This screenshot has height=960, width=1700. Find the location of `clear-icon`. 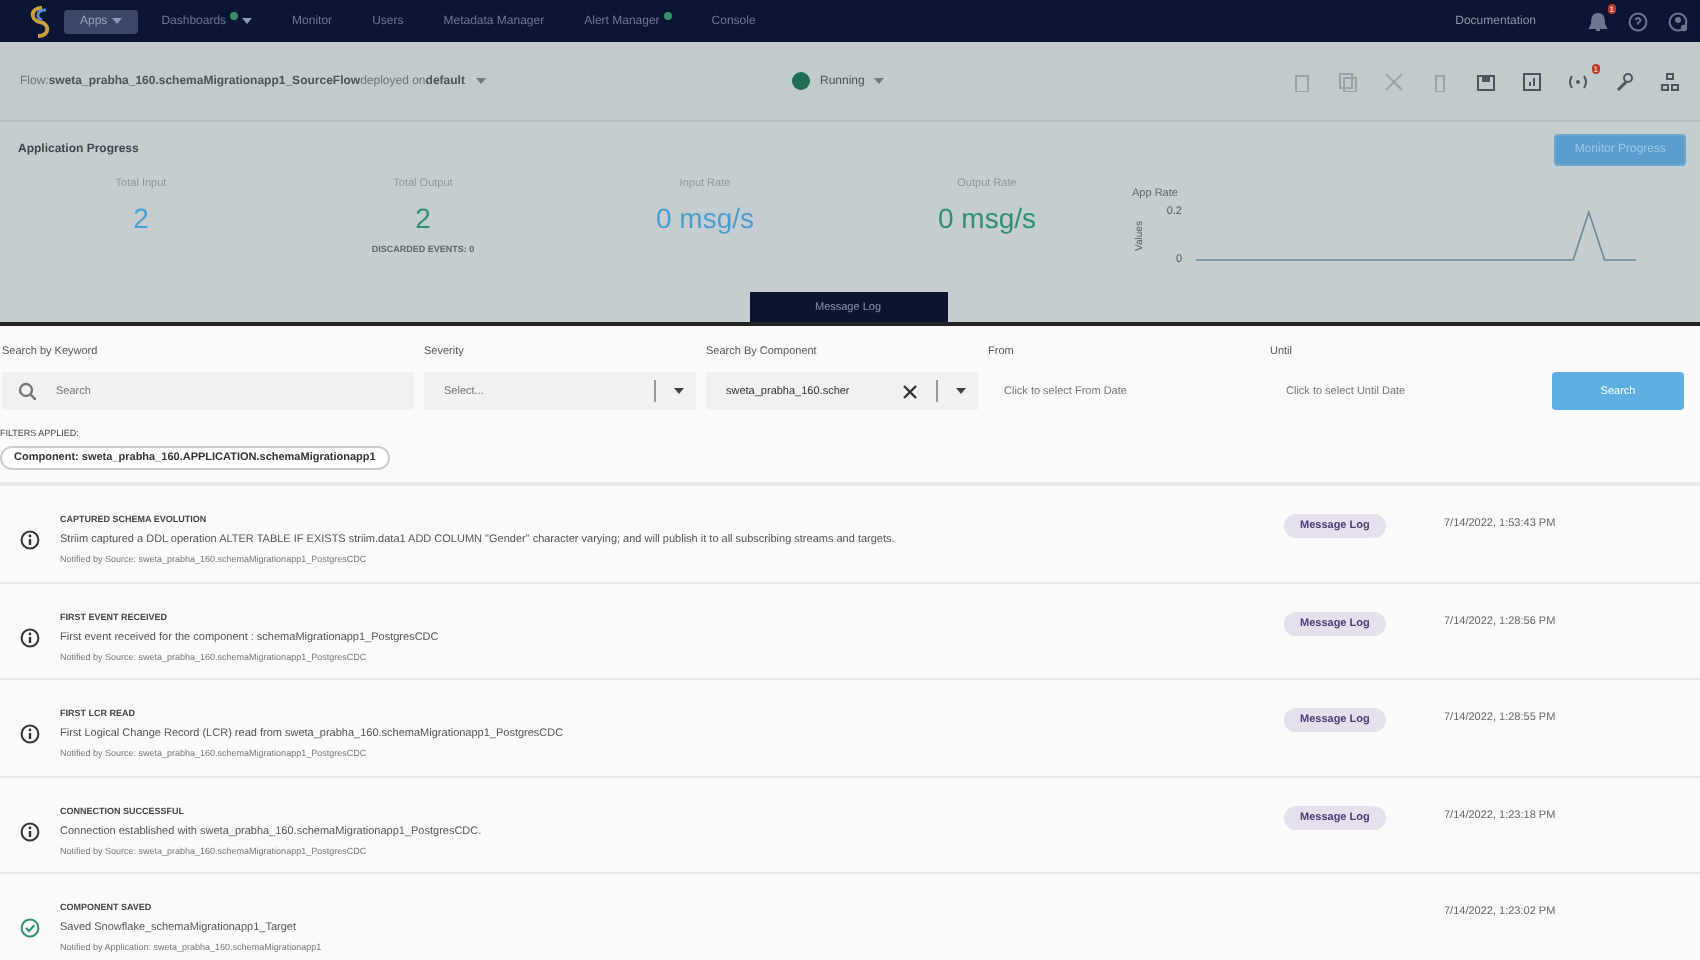

clear-icon is located at coordinates (910, 391).